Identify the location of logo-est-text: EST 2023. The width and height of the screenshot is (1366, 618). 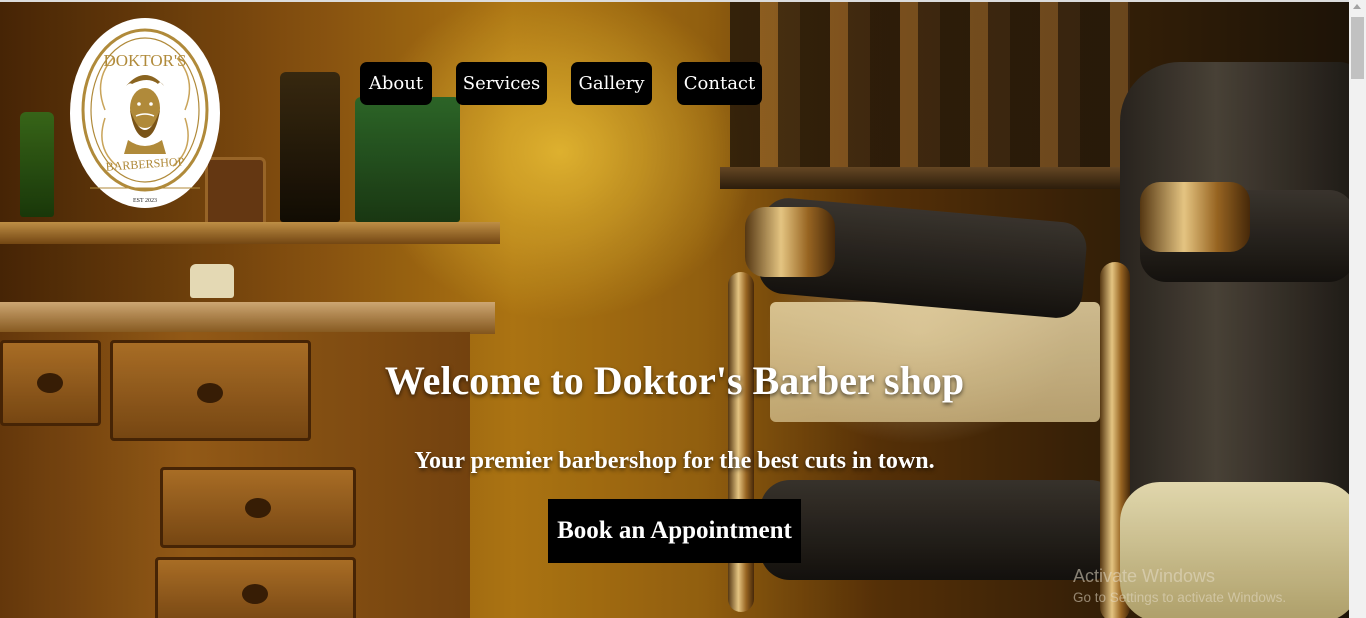
(145, 201).